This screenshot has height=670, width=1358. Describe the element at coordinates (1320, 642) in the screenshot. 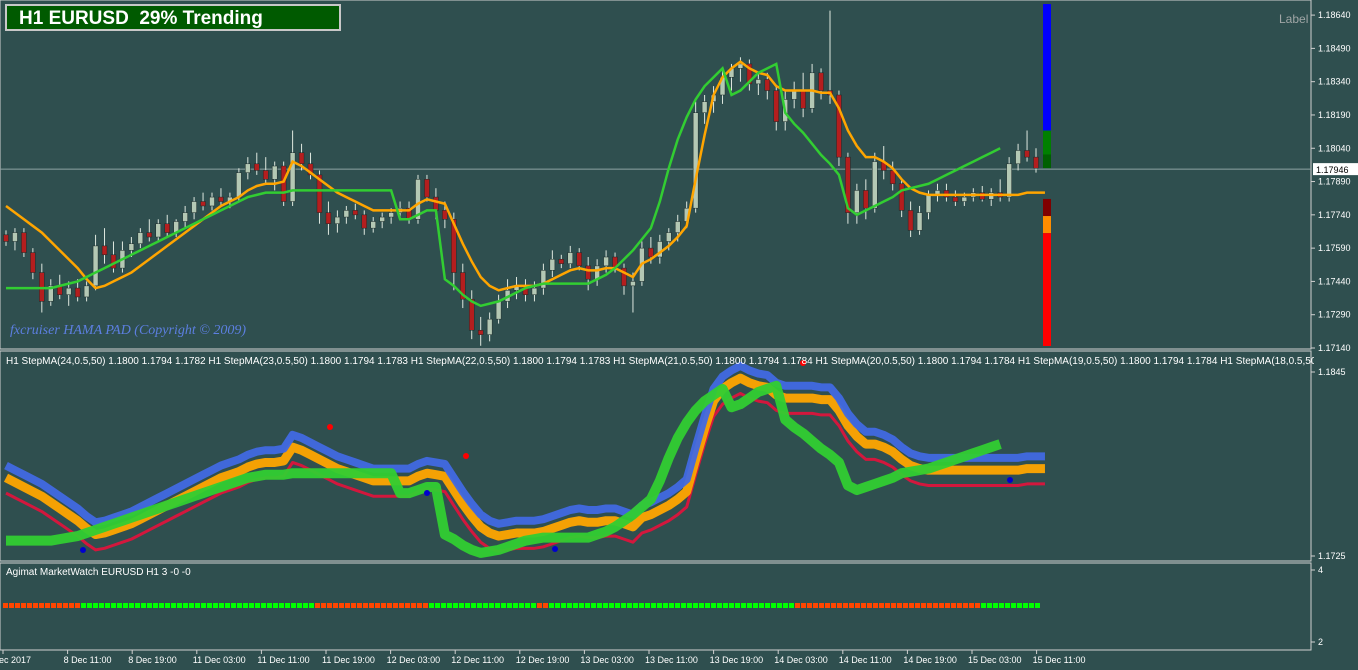

I see `marketwatch-tick-label: 2` at that location.